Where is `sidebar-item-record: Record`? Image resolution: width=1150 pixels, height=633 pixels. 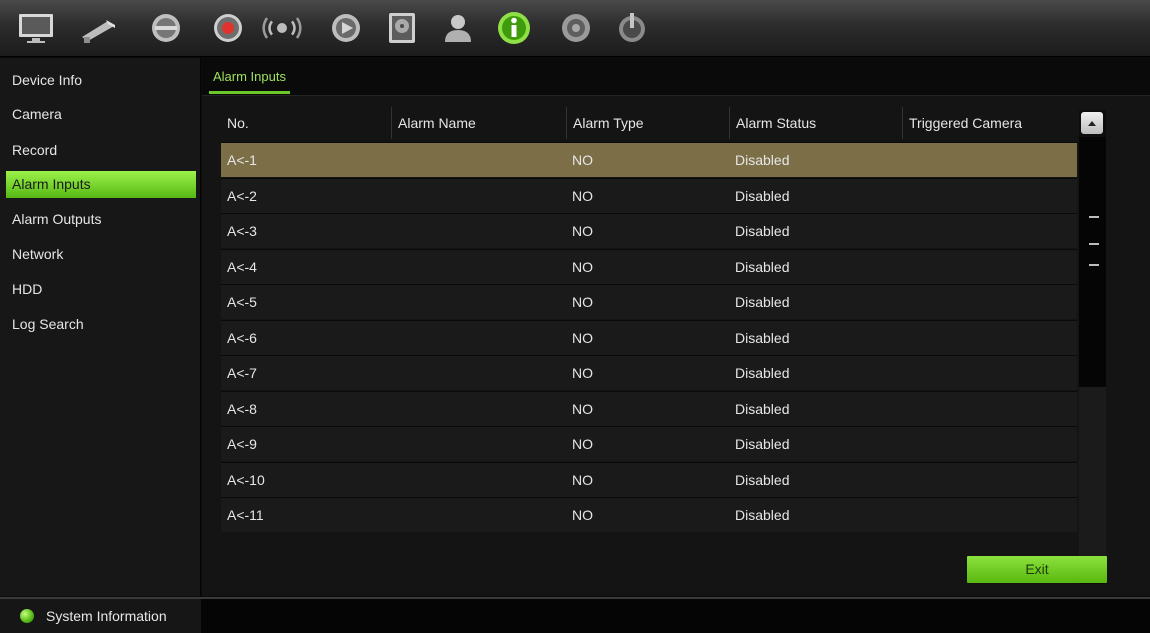
sidebar-item-record: Record is located at coordinates (101, 150).